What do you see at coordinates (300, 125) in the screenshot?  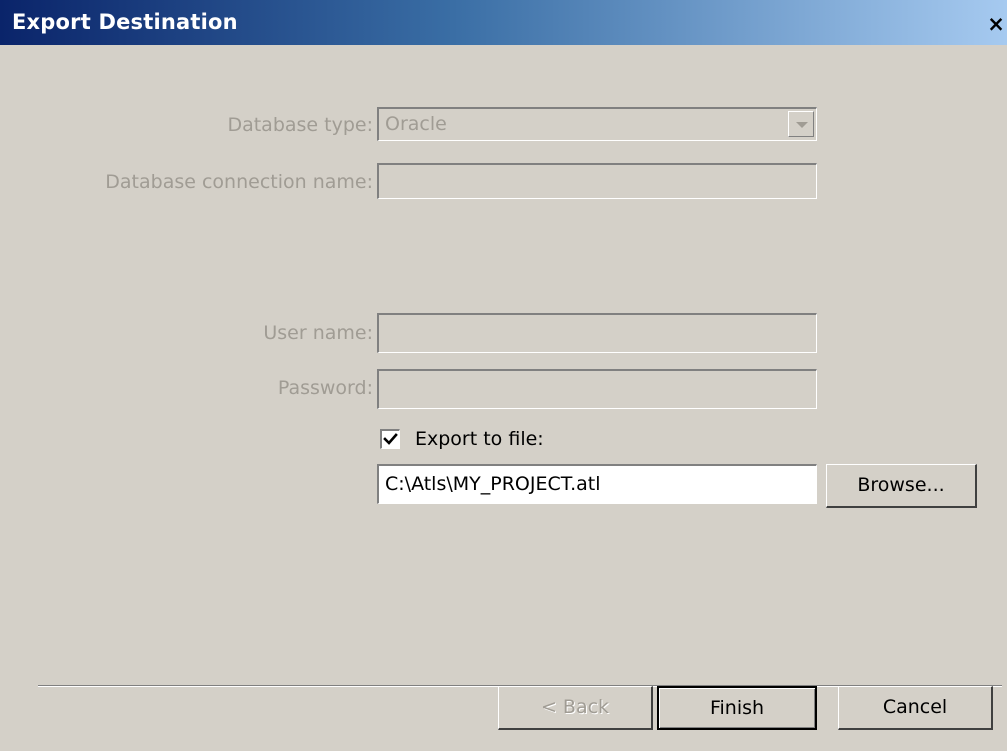 I see `database-type-label: Database type:` at bounding box center [300, 125].